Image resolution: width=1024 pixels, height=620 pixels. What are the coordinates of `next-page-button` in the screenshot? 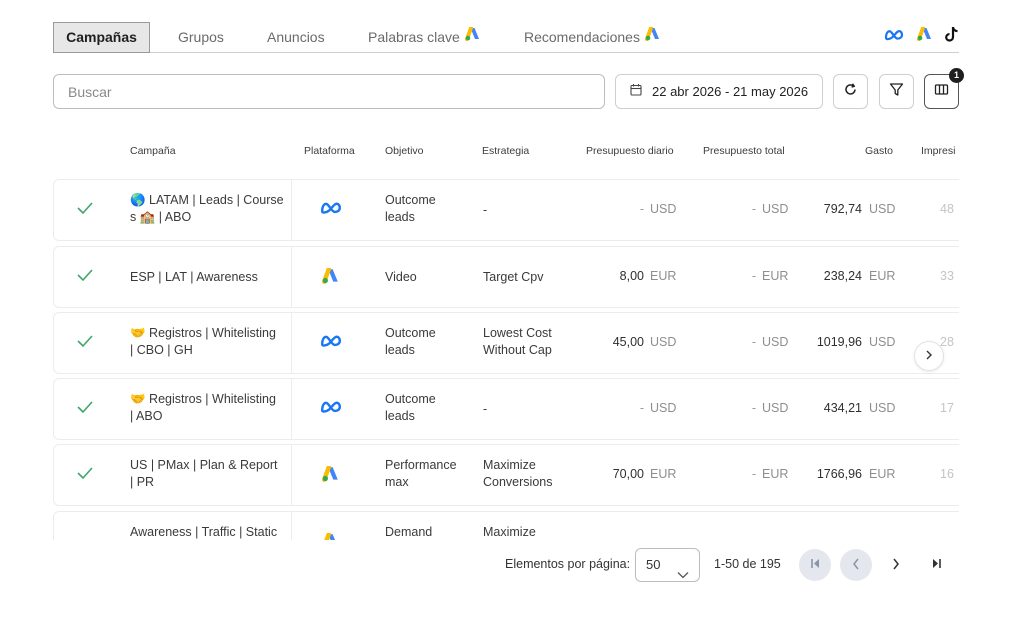 It's located at (896, 565).